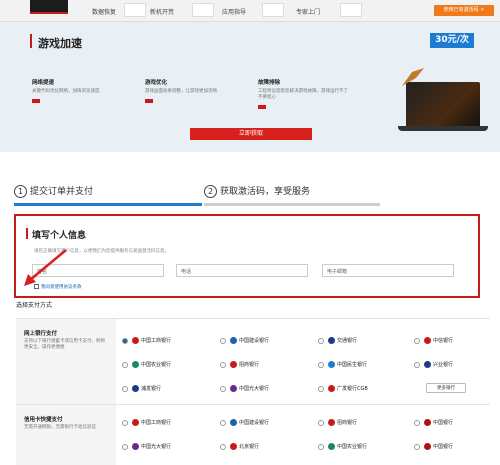 This screenshot has width=500, height=465. Describe the element at coordinates (104, 11) in the screenshot. I see `nav-item-data-recovery: 数据恢复` at that location.